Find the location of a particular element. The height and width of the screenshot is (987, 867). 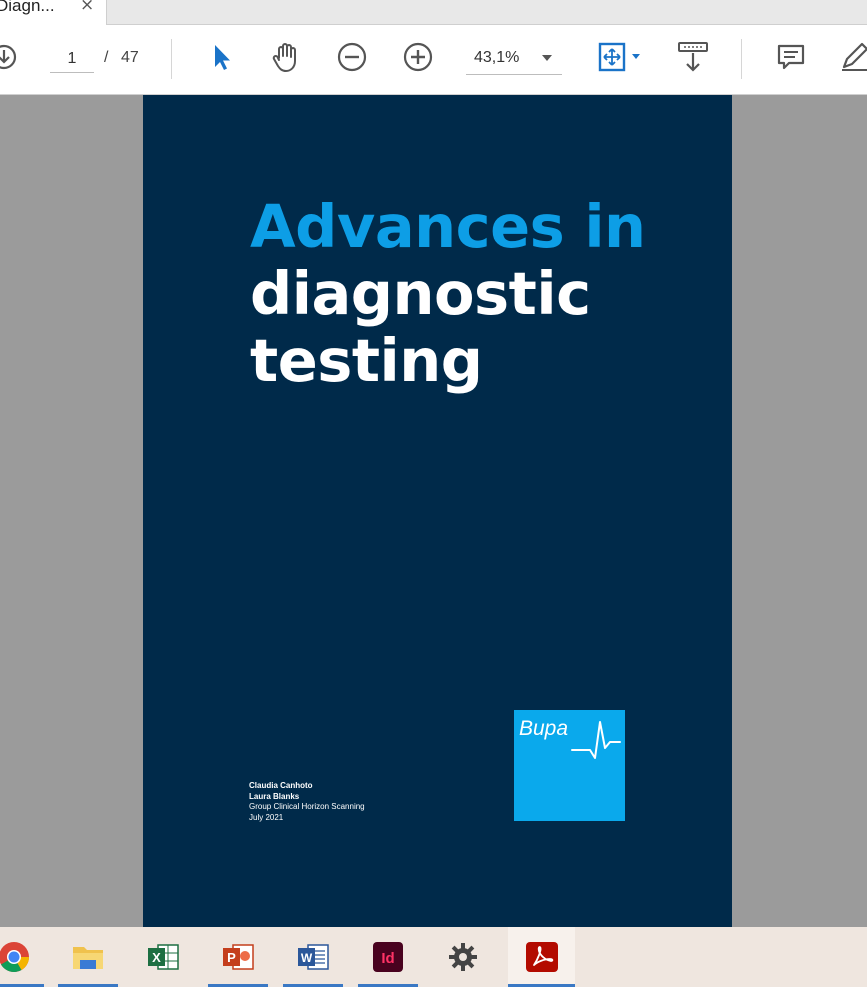

author-2: Laura Blanks is located at coordinates (274, 796).